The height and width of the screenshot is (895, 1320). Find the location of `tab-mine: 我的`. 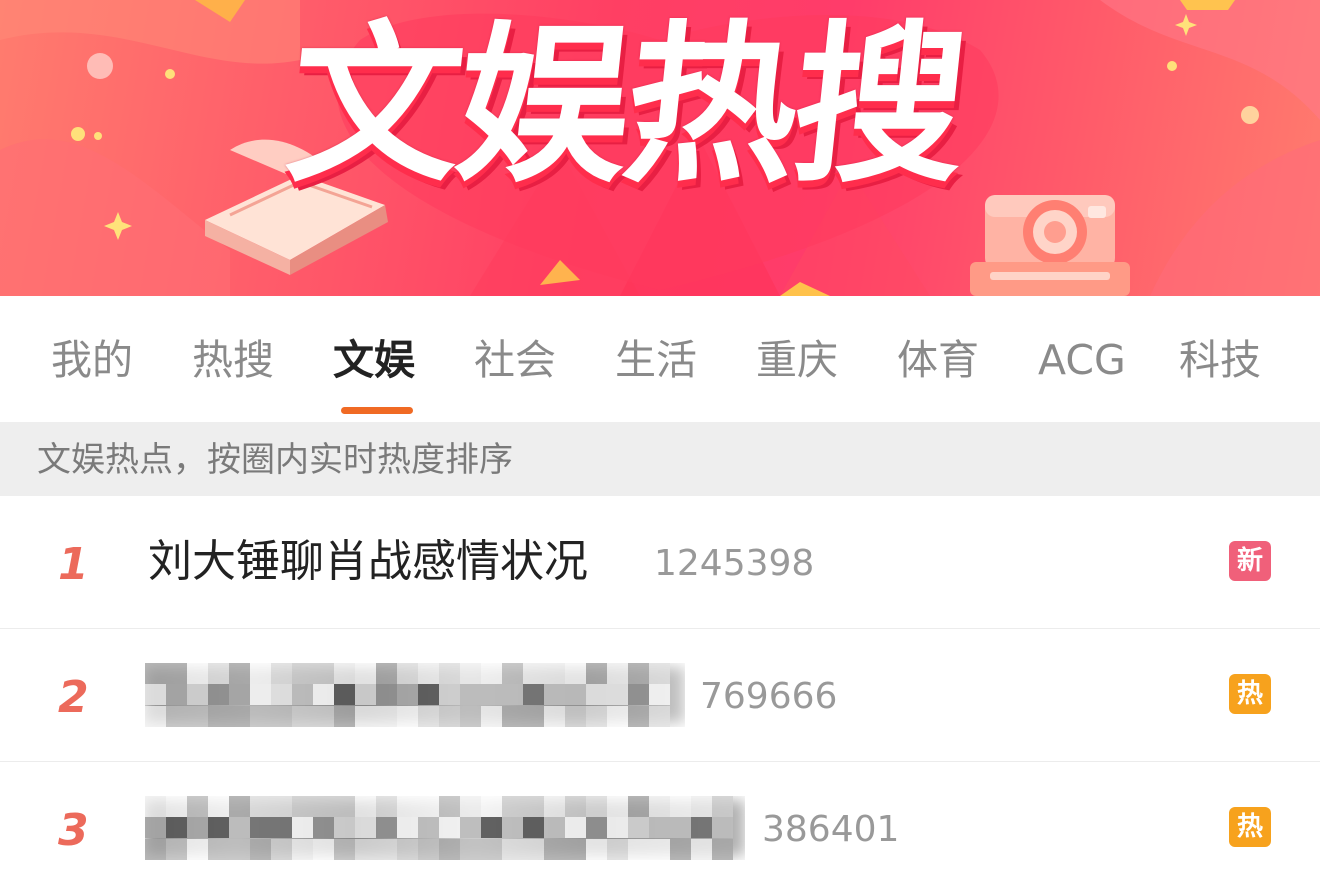

tab-mine: 我的 is located at coordinates (92, 360).